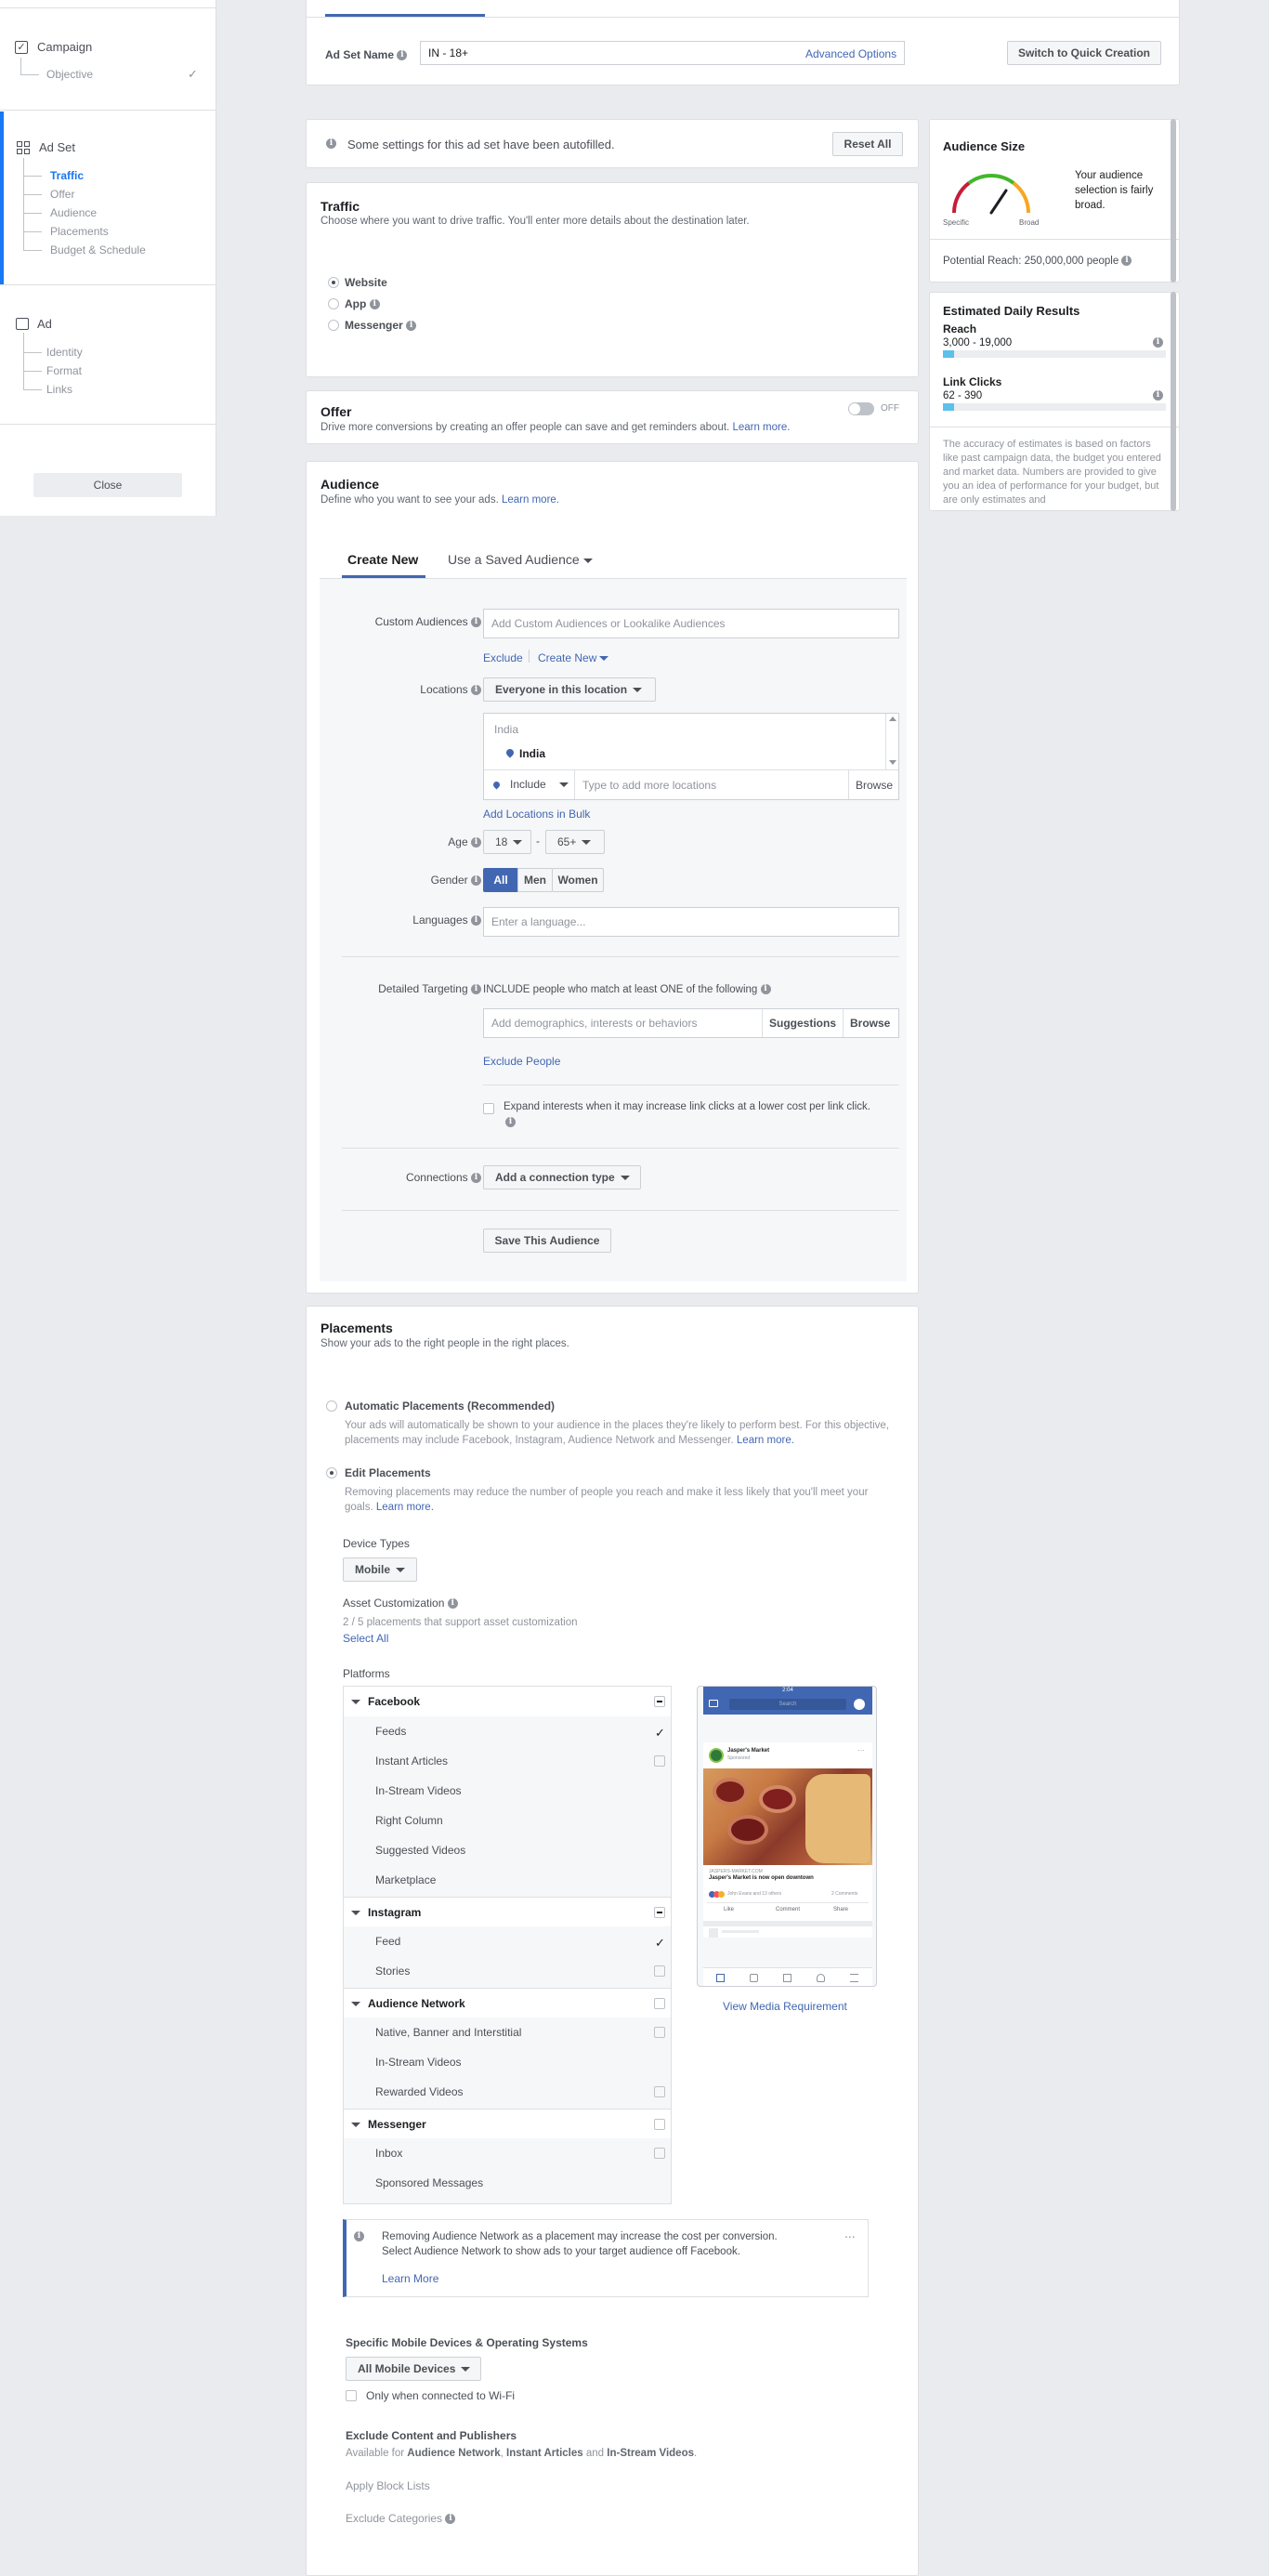 Image resolution: width=1269 pixels, height=2576 pixels. Describe the element at coordinates (507, 2002) in the screenshot. I see `platform-group-audience-network: Audience Network` at that location.